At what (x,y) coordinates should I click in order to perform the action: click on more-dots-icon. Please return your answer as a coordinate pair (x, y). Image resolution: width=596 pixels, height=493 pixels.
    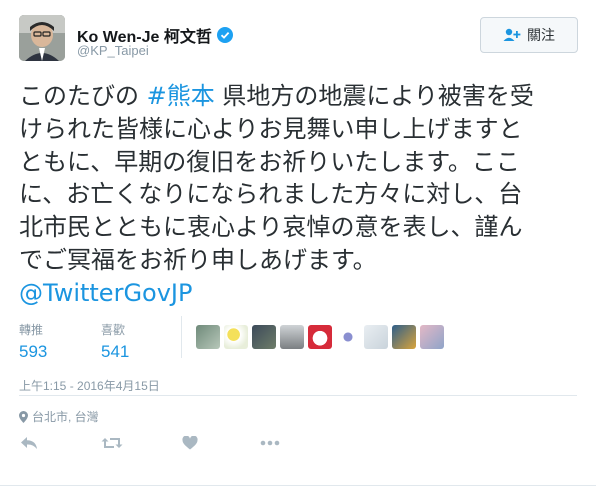
    Looking at the image, I should click on (270, 445).